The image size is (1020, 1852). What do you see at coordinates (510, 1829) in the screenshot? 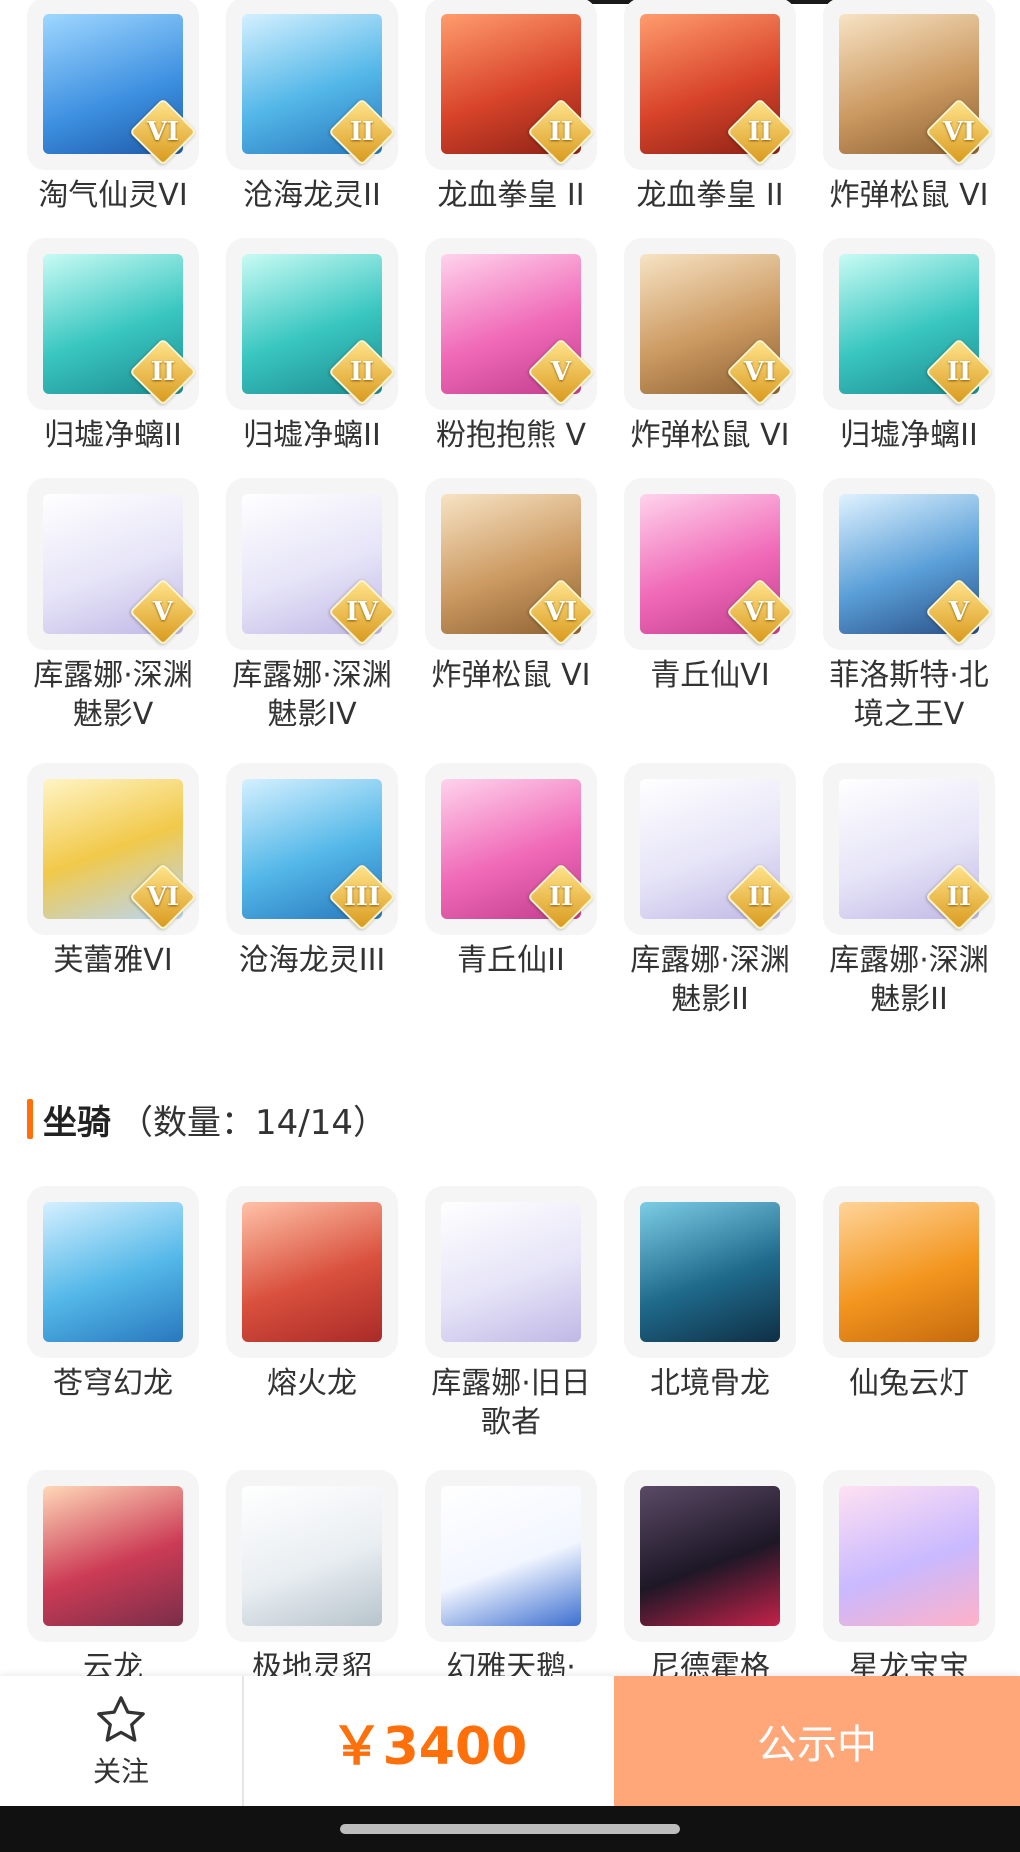
I see `home-gesture-pill` at bounding box center [510, 1829].